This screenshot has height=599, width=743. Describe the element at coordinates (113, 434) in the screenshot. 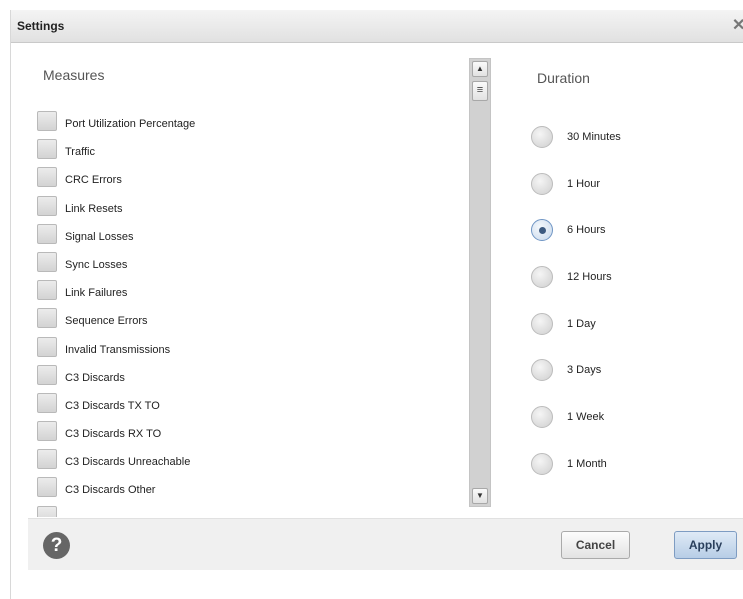

I see `measure-label: C3 Discards RX TO` at that location.